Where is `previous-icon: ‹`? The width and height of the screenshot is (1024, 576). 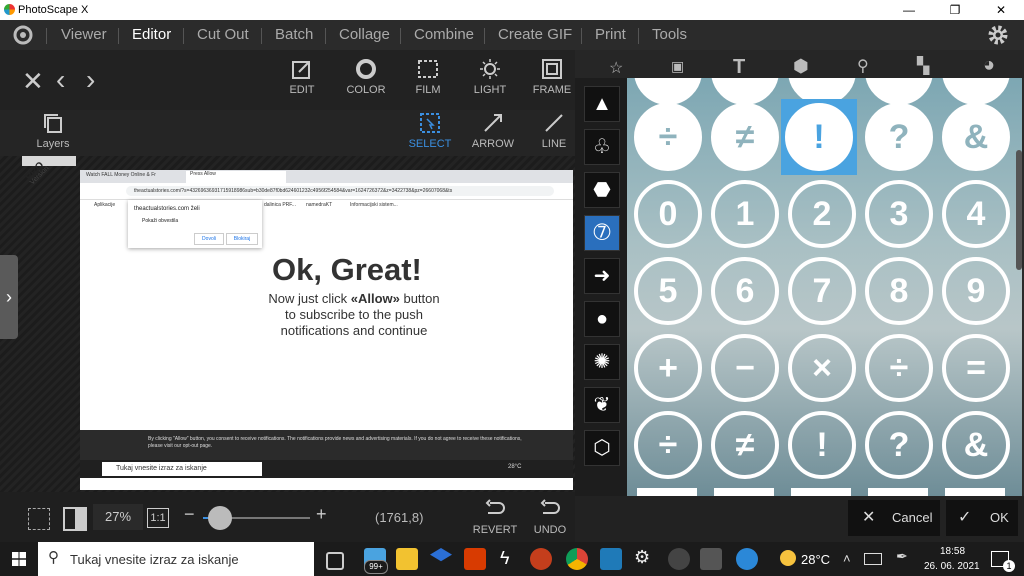 previous-icon: ‹ is located at coordinates (60, 80).